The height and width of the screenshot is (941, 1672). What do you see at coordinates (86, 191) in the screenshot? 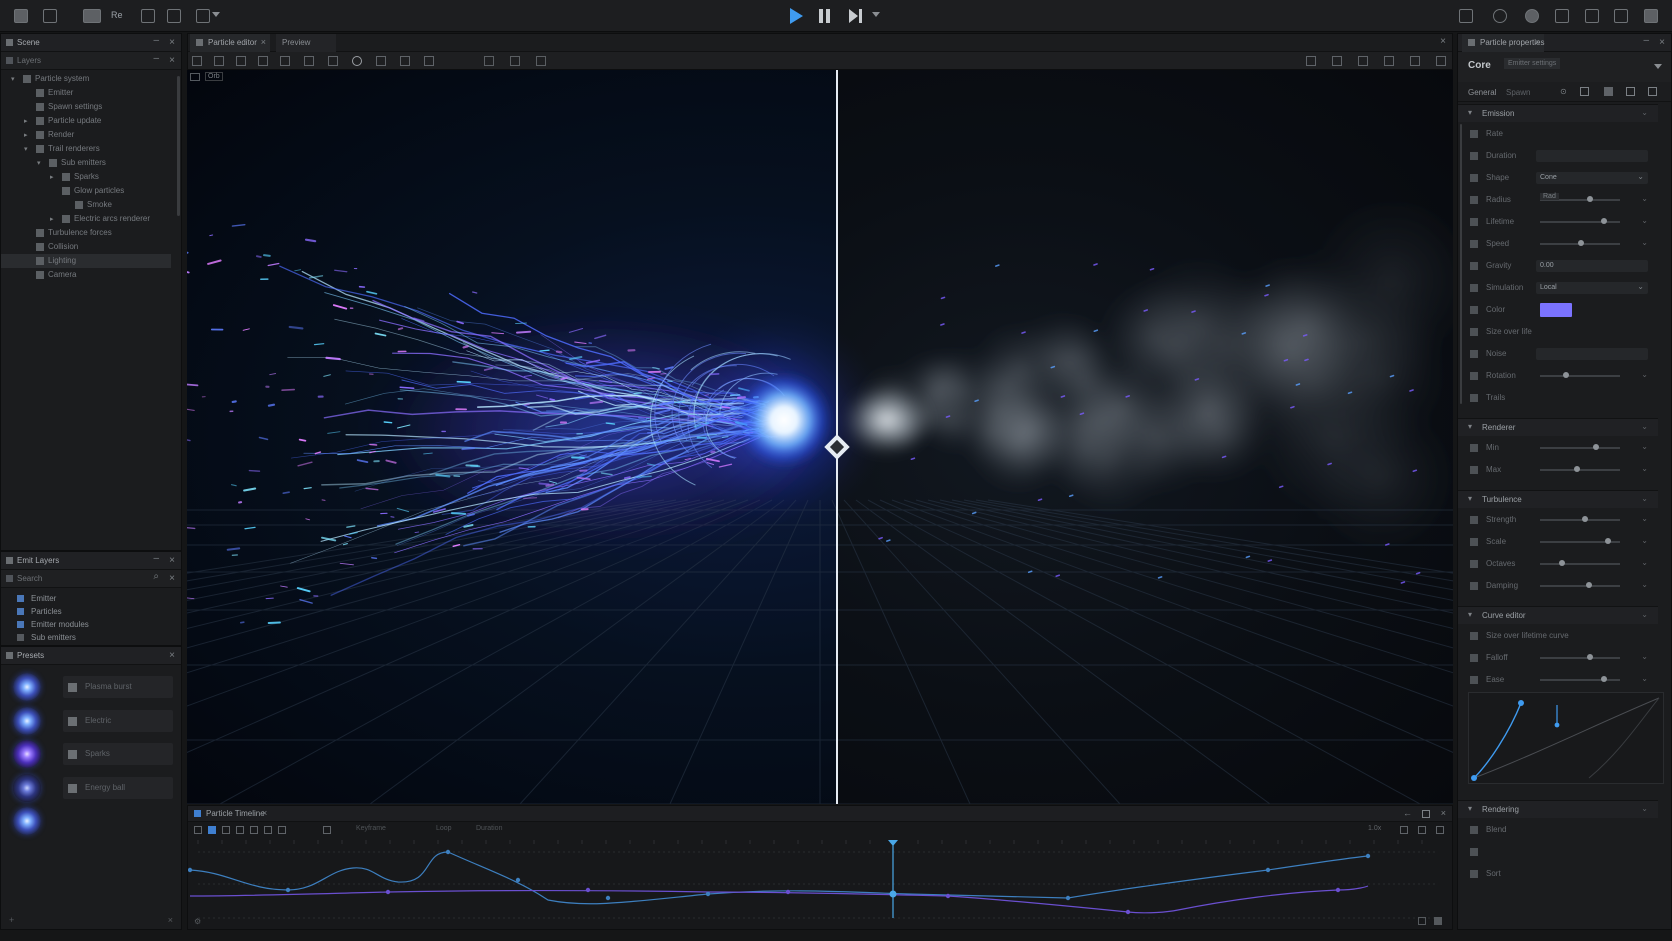
I see `tree-item: Glow particles` at bounding box center [86, 191].